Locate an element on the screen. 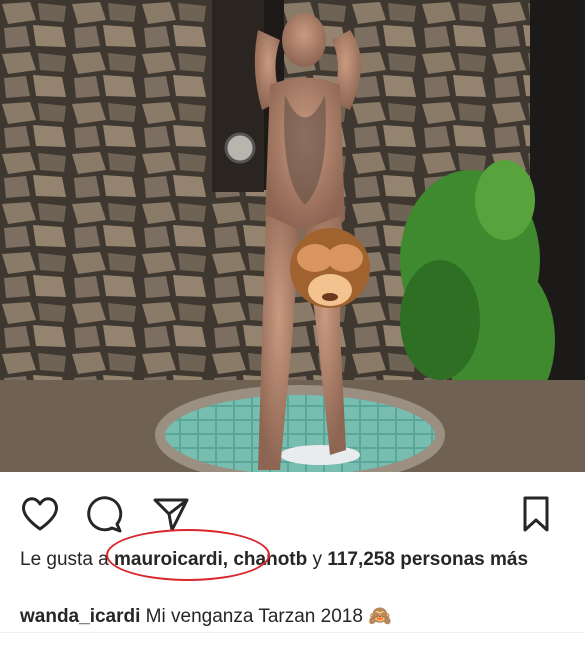 The height and width of the screenshot is (649, 585). monkey-emoji: 🙈 is located at coordinates (380, 616).